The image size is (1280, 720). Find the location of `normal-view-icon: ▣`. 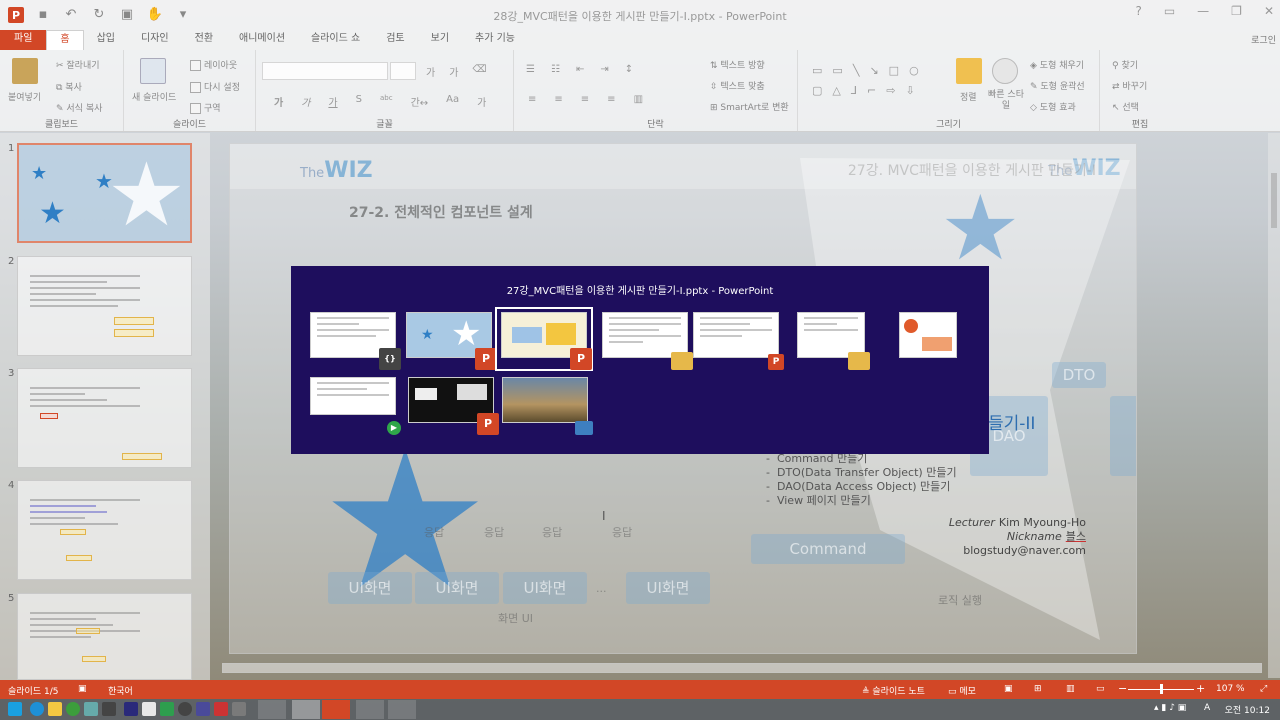

normal-view-icon: ▣ is located at coordinates (1008, 689).